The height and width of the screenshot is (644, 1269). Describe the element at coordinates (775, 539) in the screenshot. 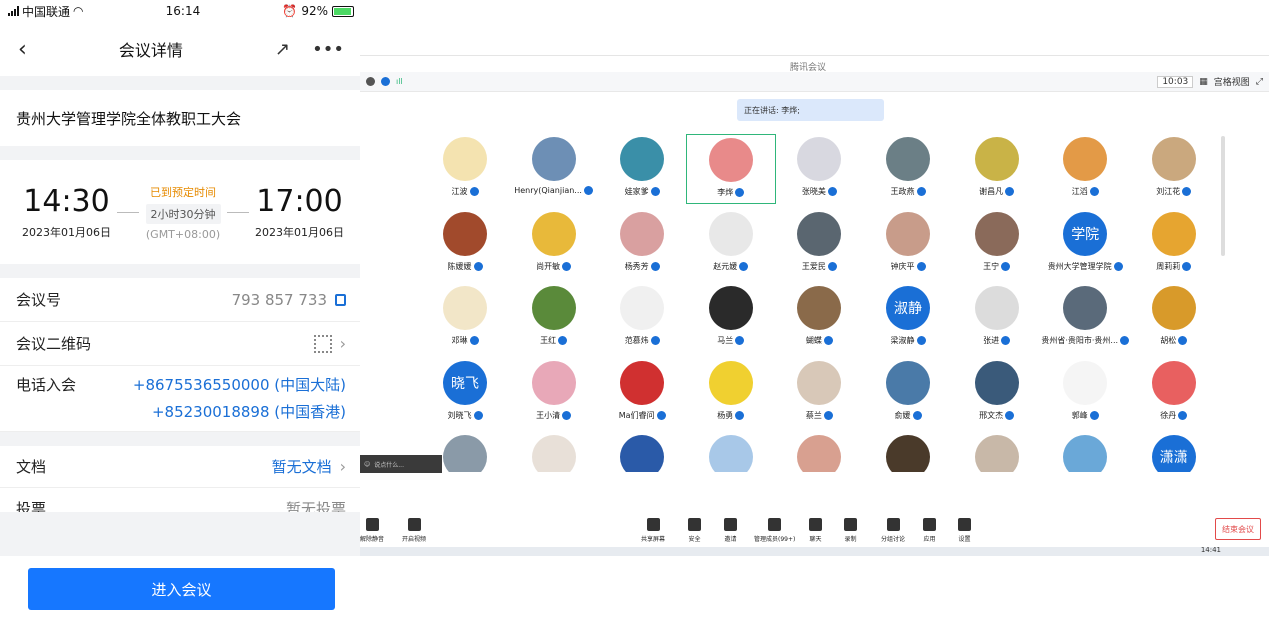

I see `toolbar-label: 管理成员(99+)` at that location.